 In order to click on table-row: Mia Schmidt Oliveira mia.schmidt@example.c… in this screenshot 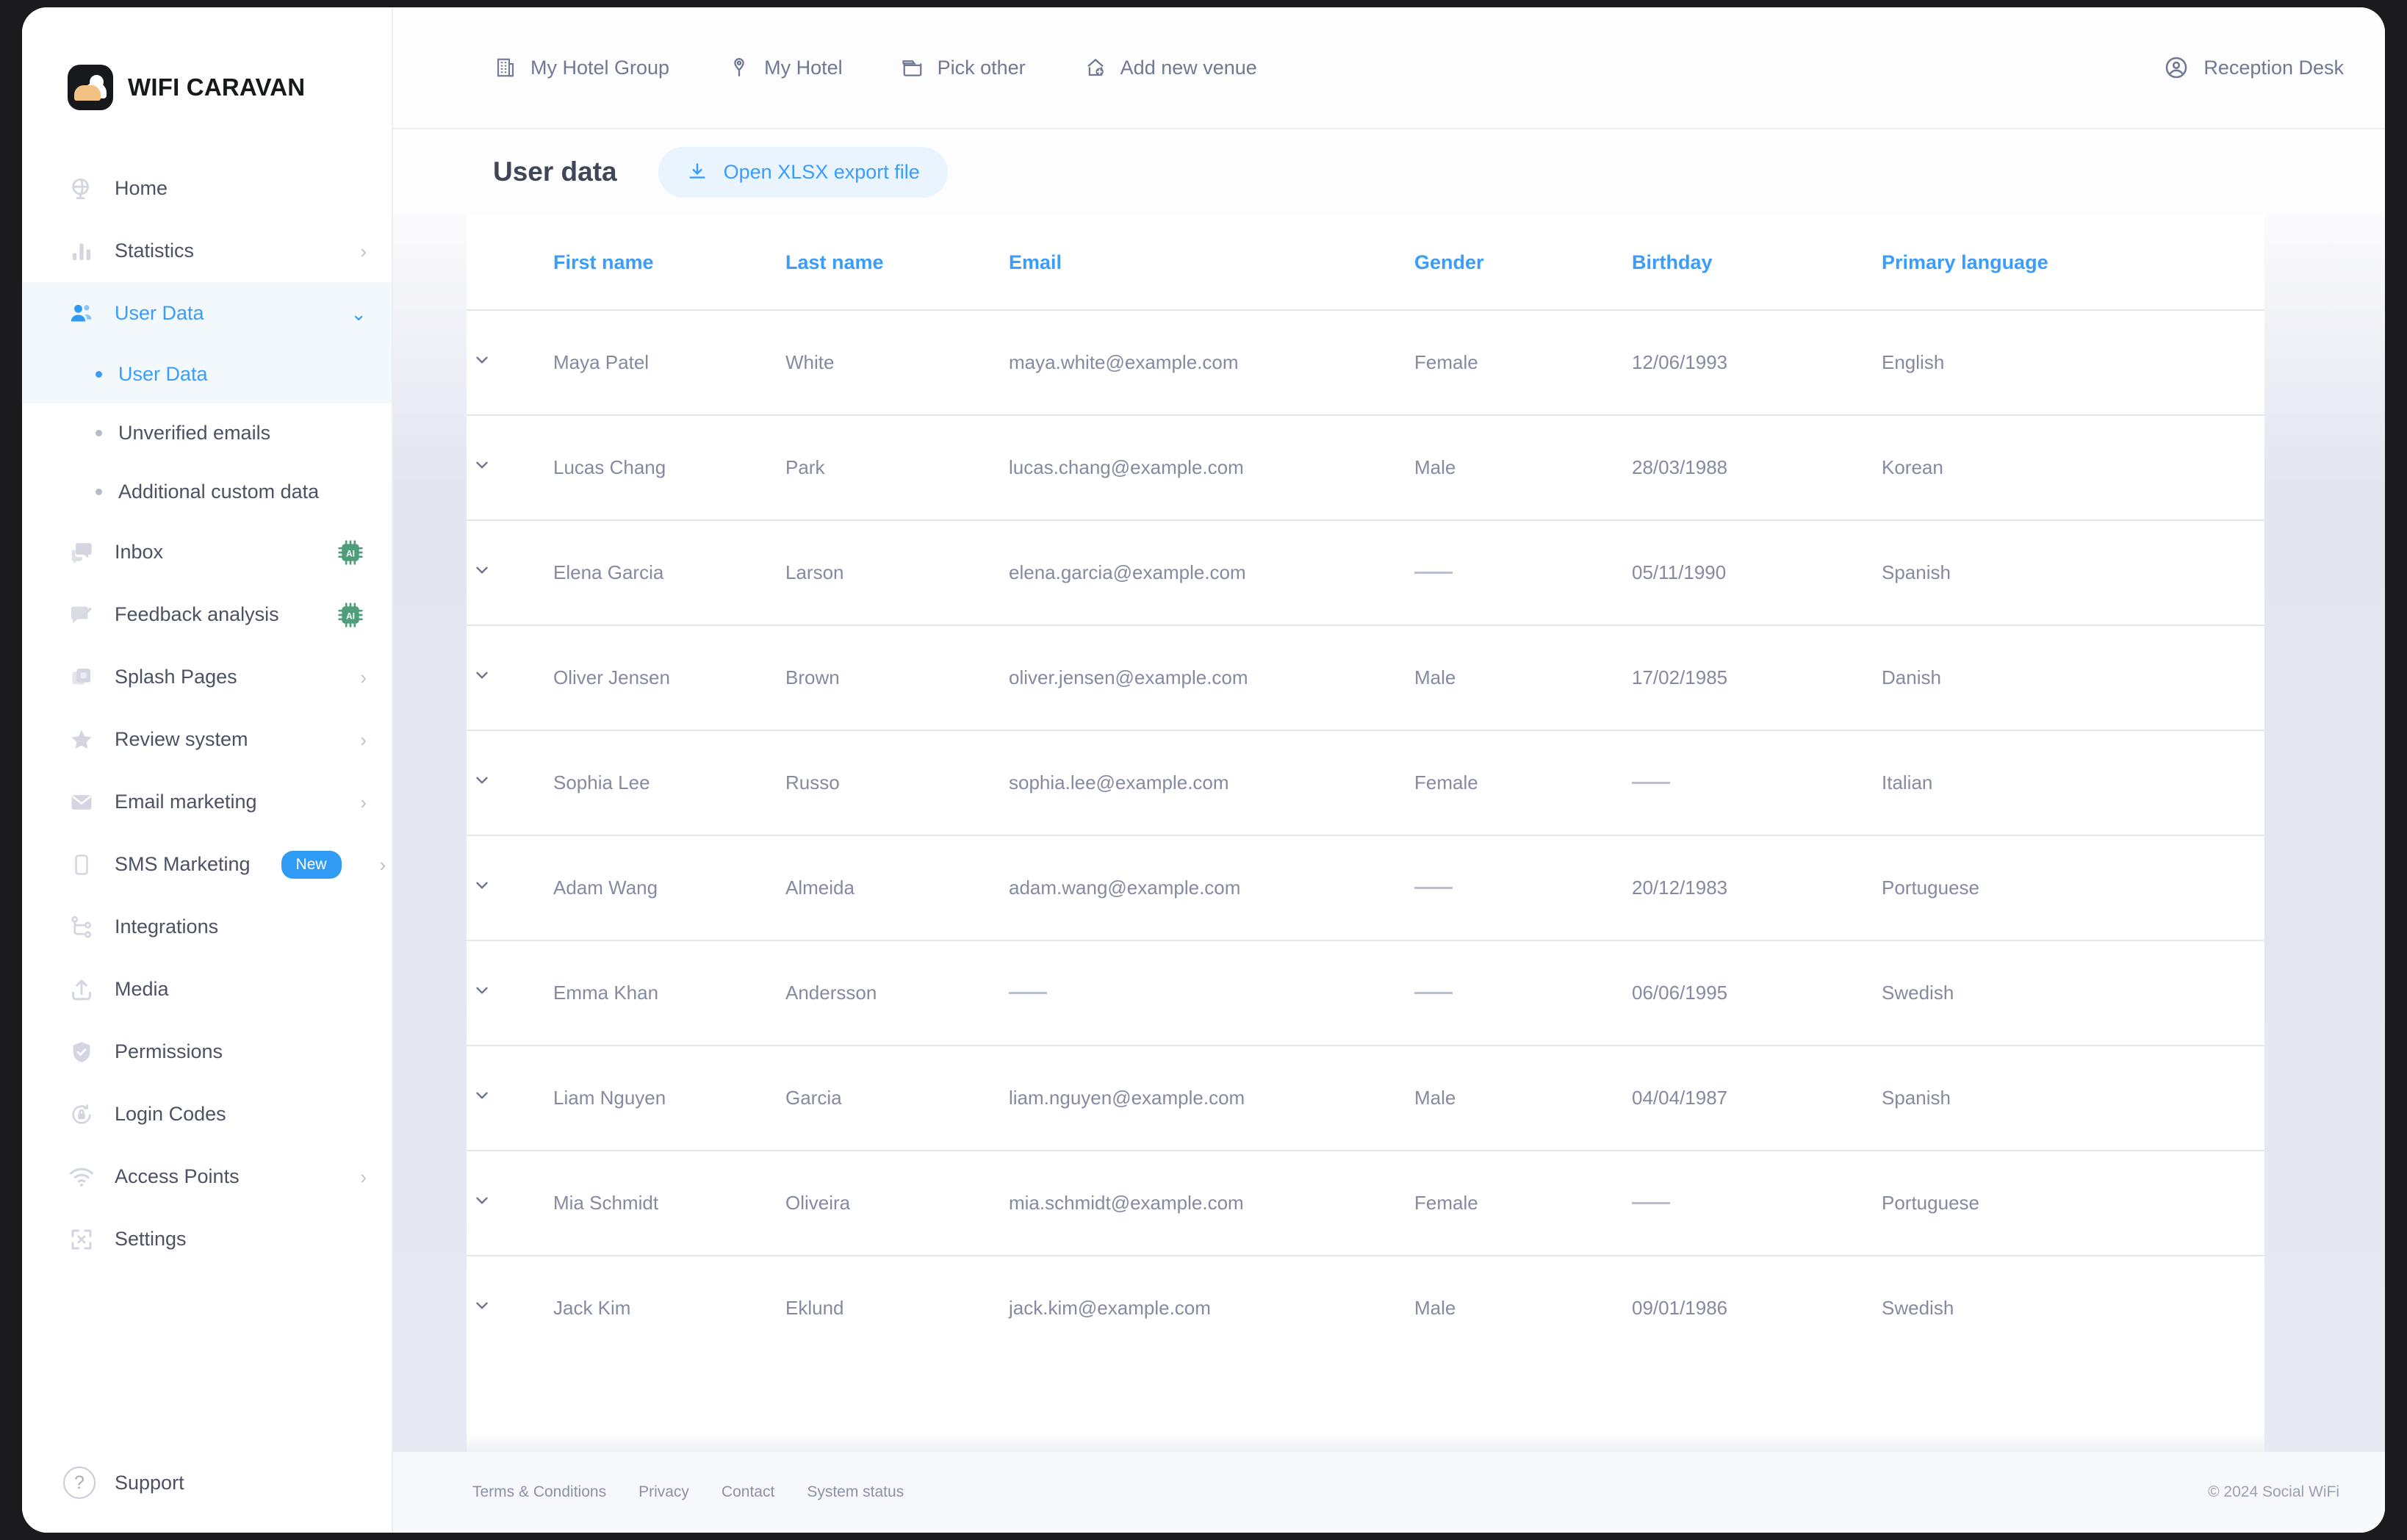, I will do `click(1365, 1203)`.